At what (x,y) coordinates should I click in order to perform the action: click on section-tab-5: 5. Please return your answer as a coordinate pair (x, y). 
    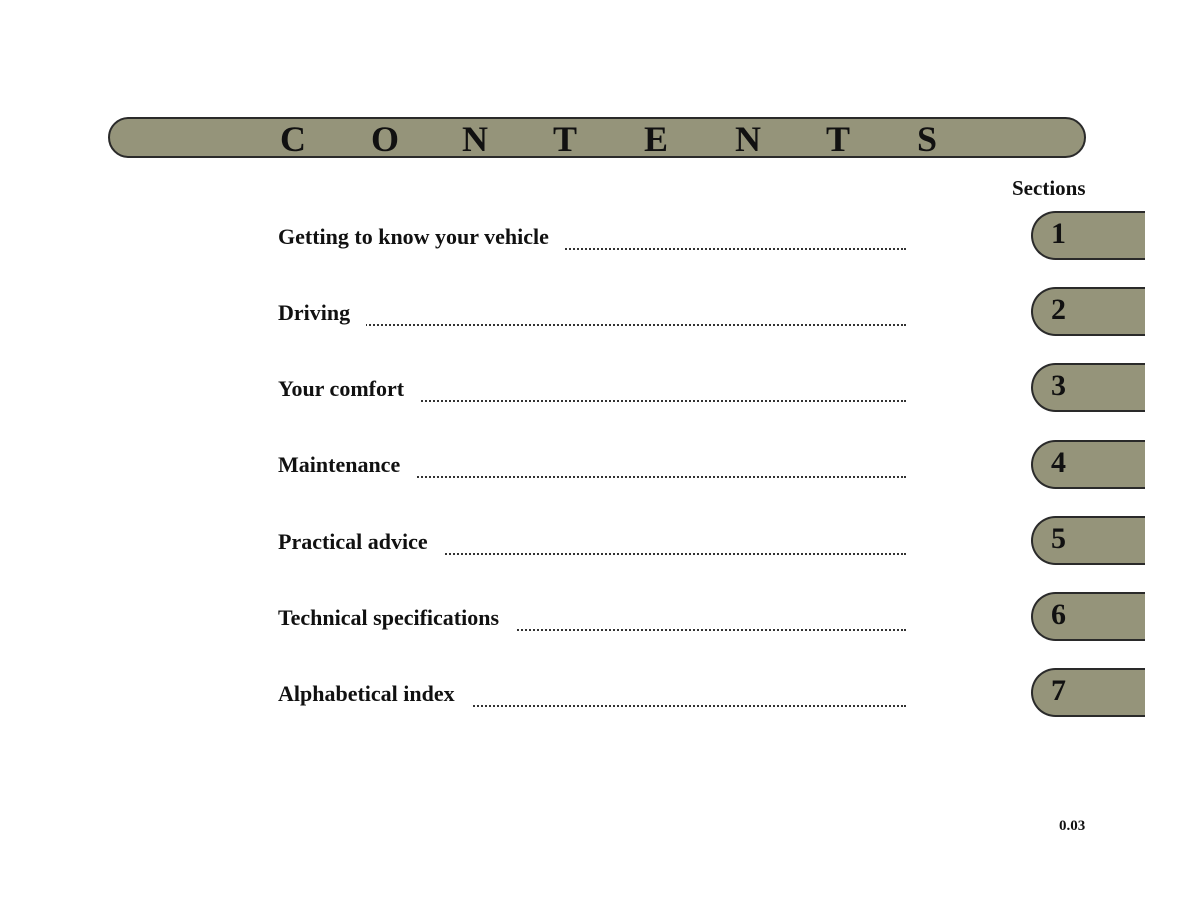
    Looking at the image, I should click on (1088, 540).